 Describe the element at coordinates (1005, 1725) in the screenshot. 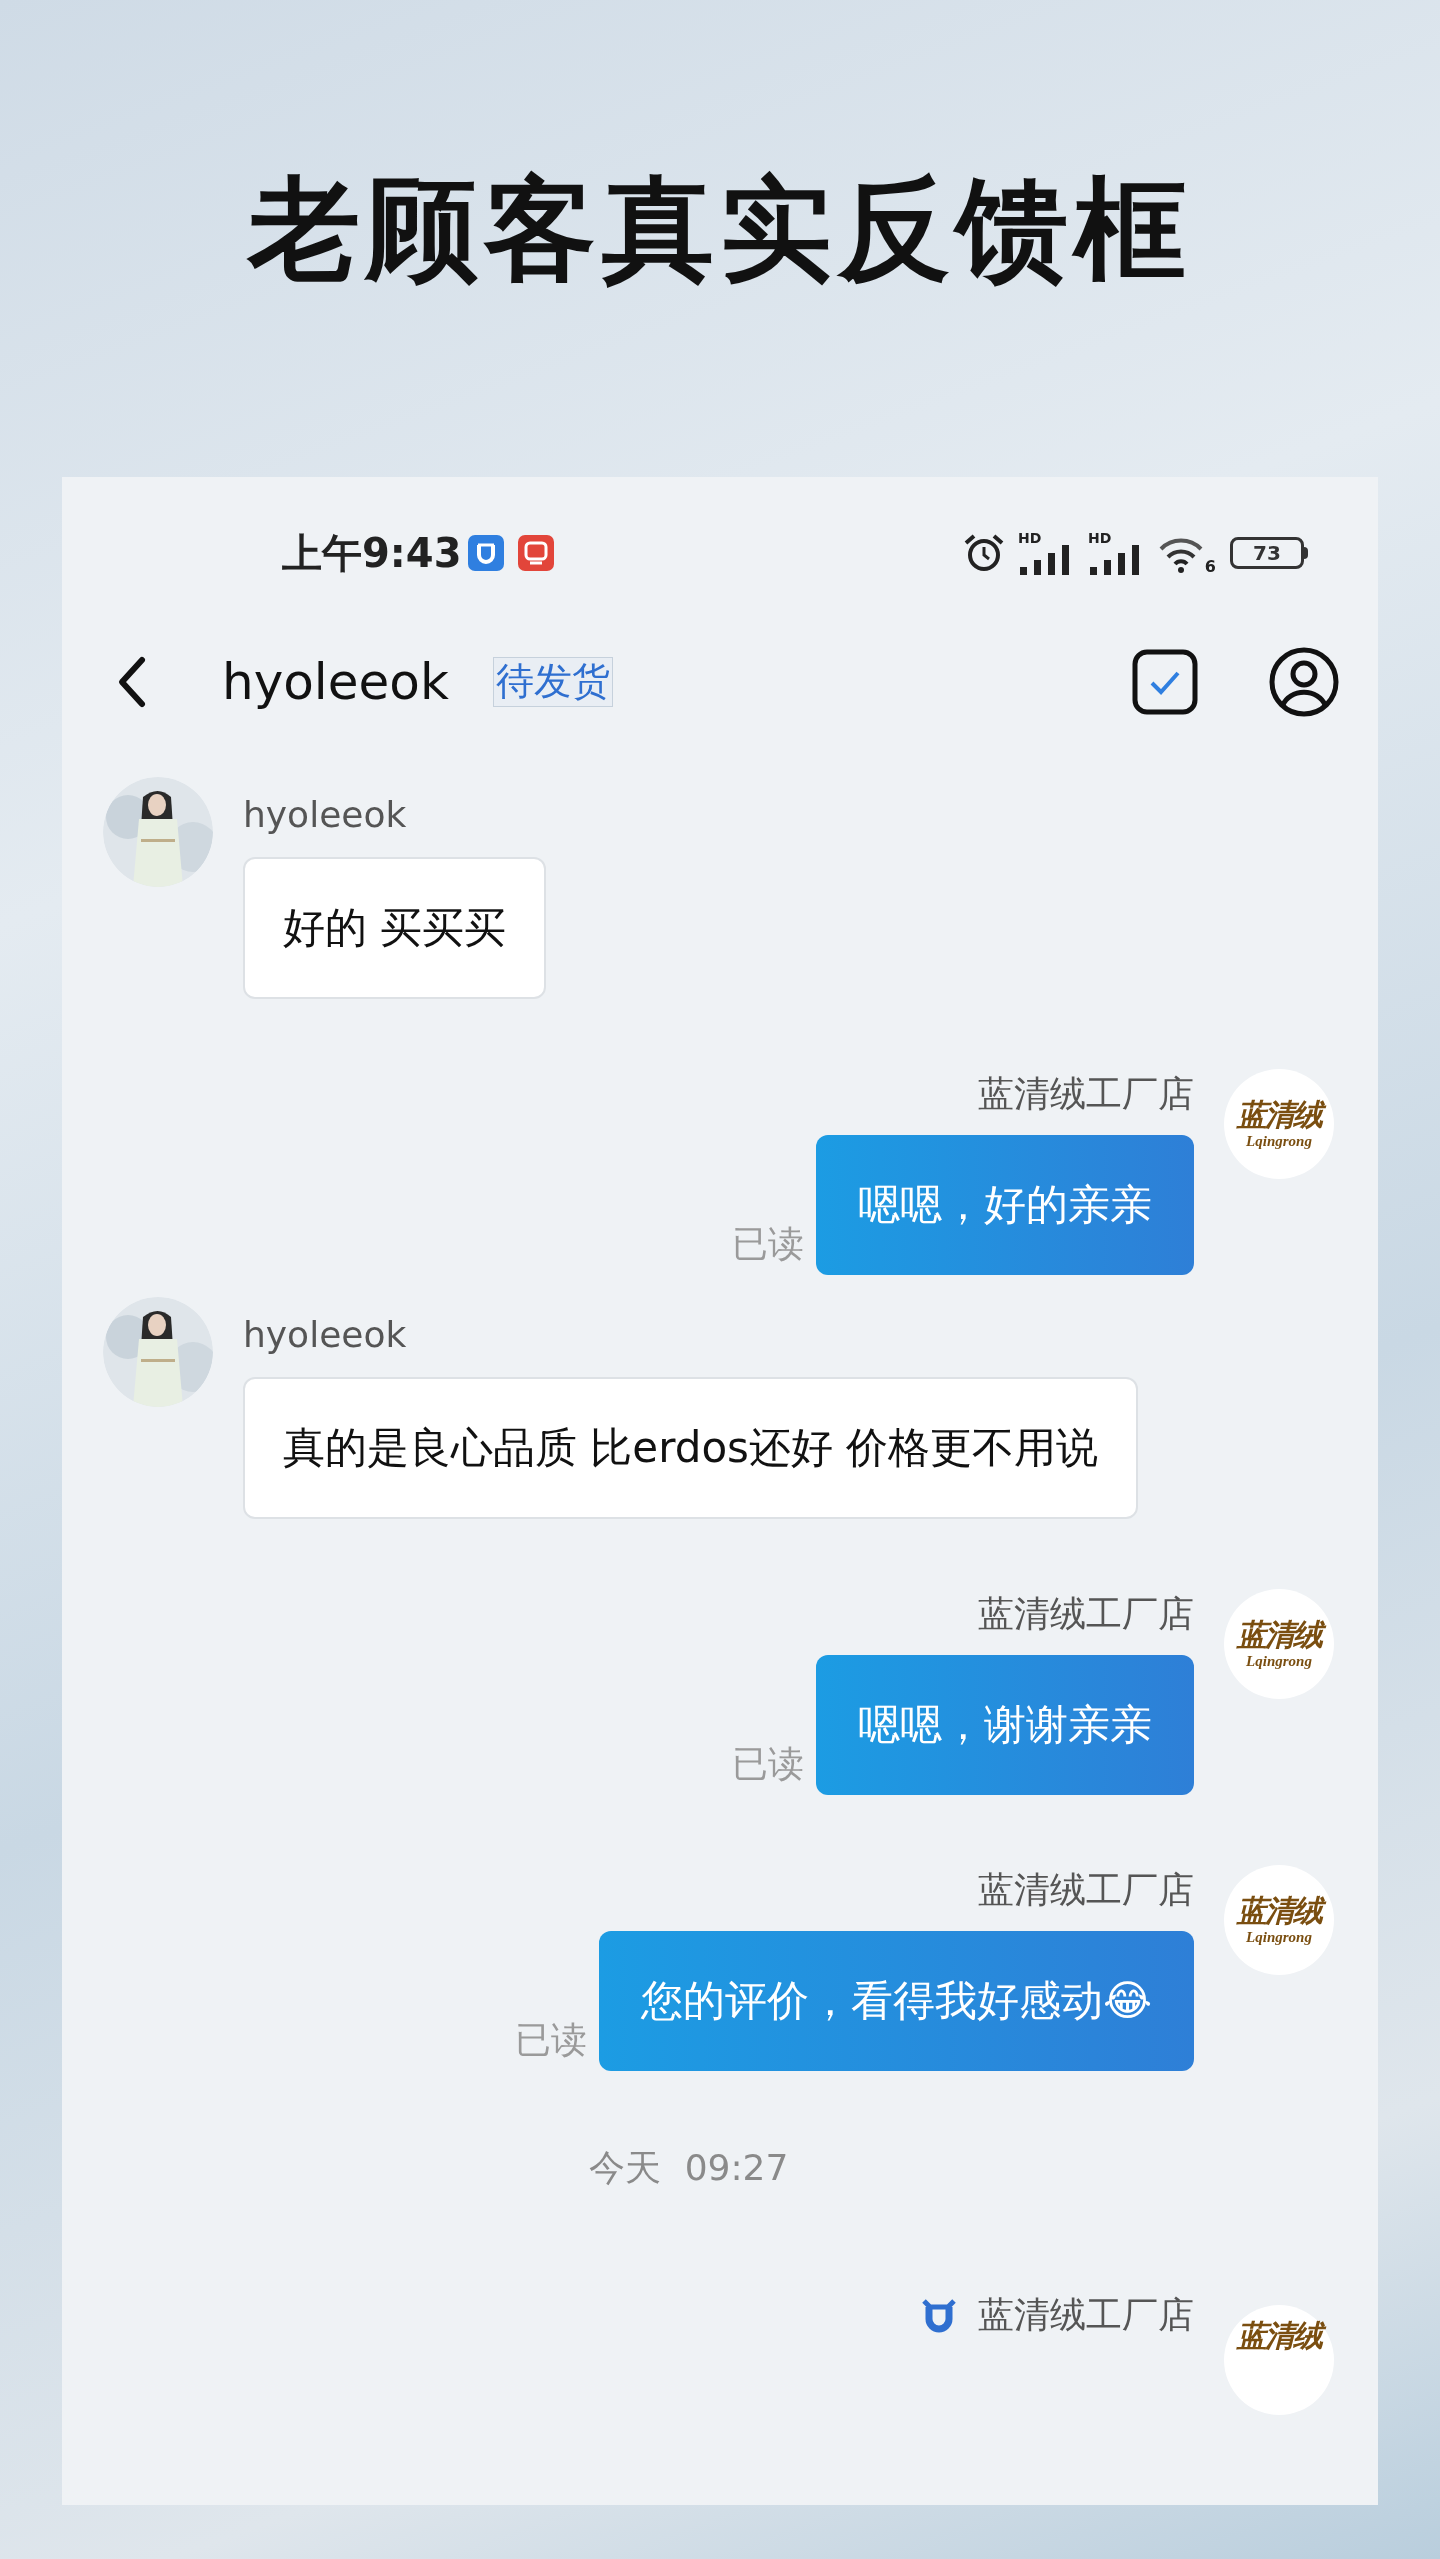

I see `message-bubble: 嗯嗯，谢谢亲亲` at that location.